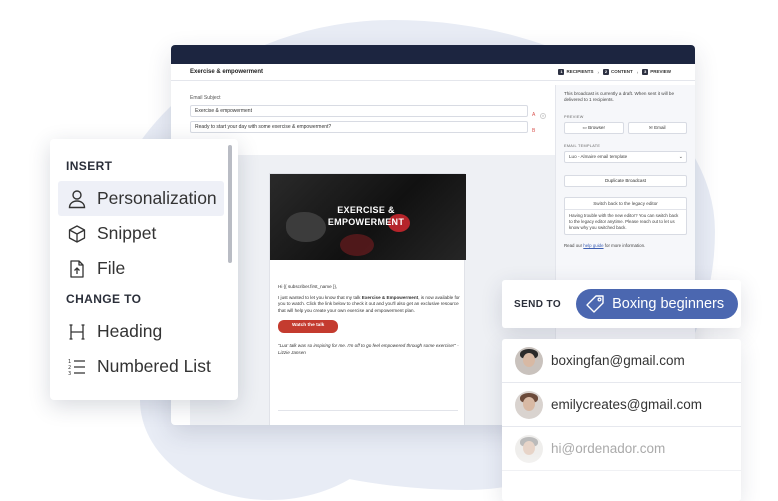 The width and height of the screenshot is (778, 501). I want to click on template-label: EMAIL TEMPLATE, so click(582, 146).